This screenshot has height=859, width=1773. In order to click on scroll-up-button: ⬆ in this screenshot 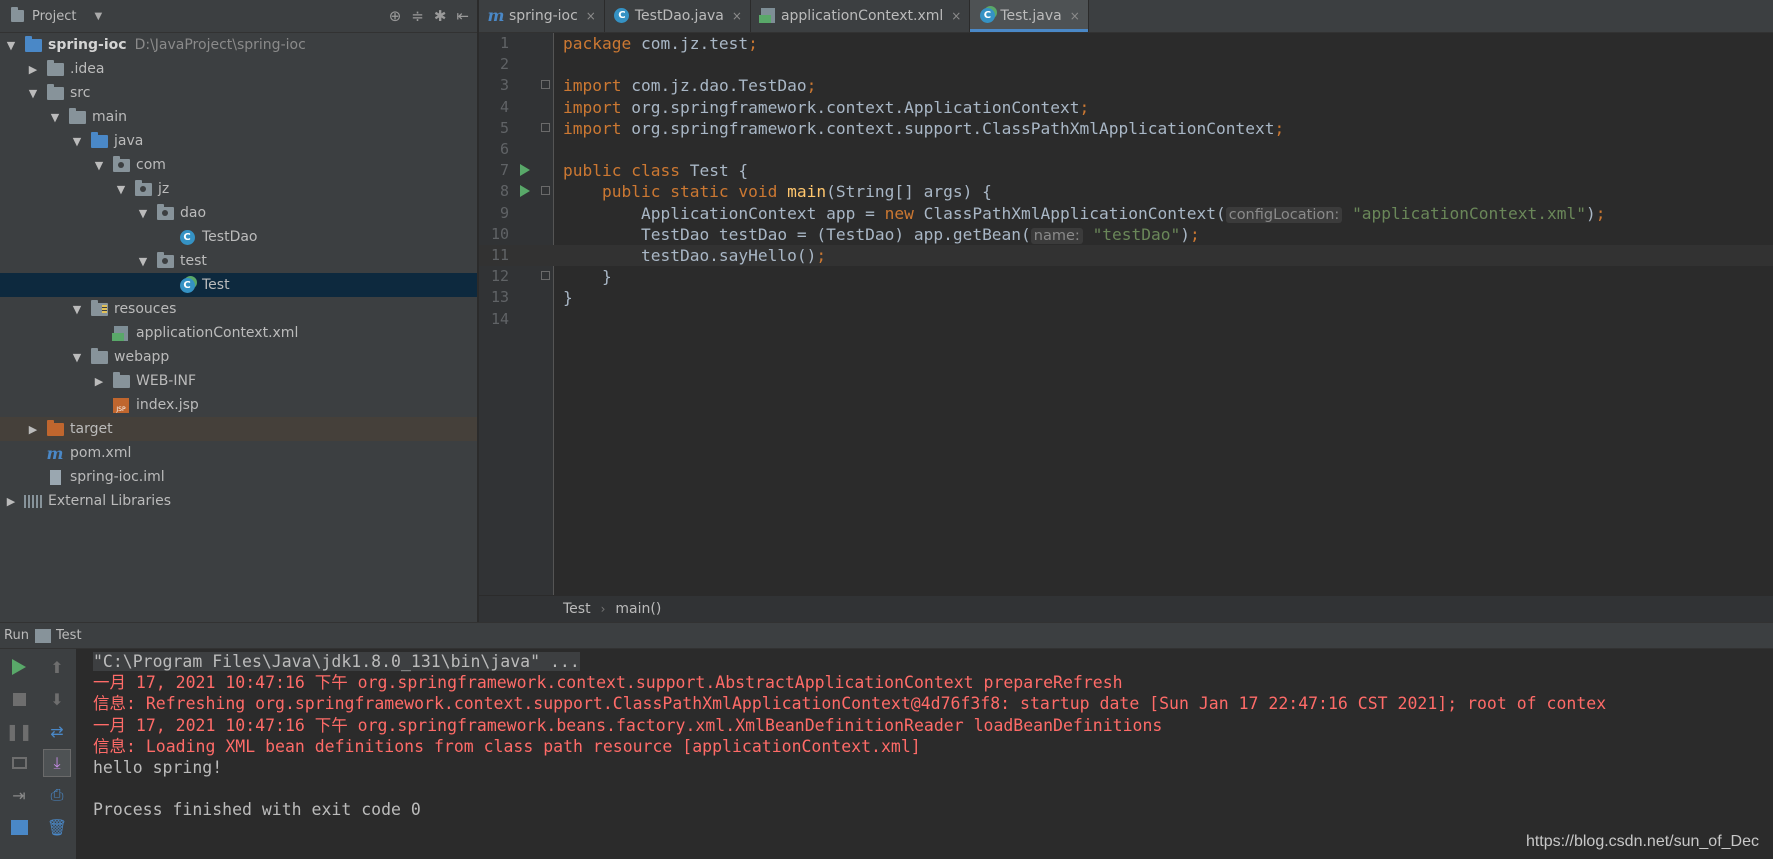, I will do `click(57, 667)`.